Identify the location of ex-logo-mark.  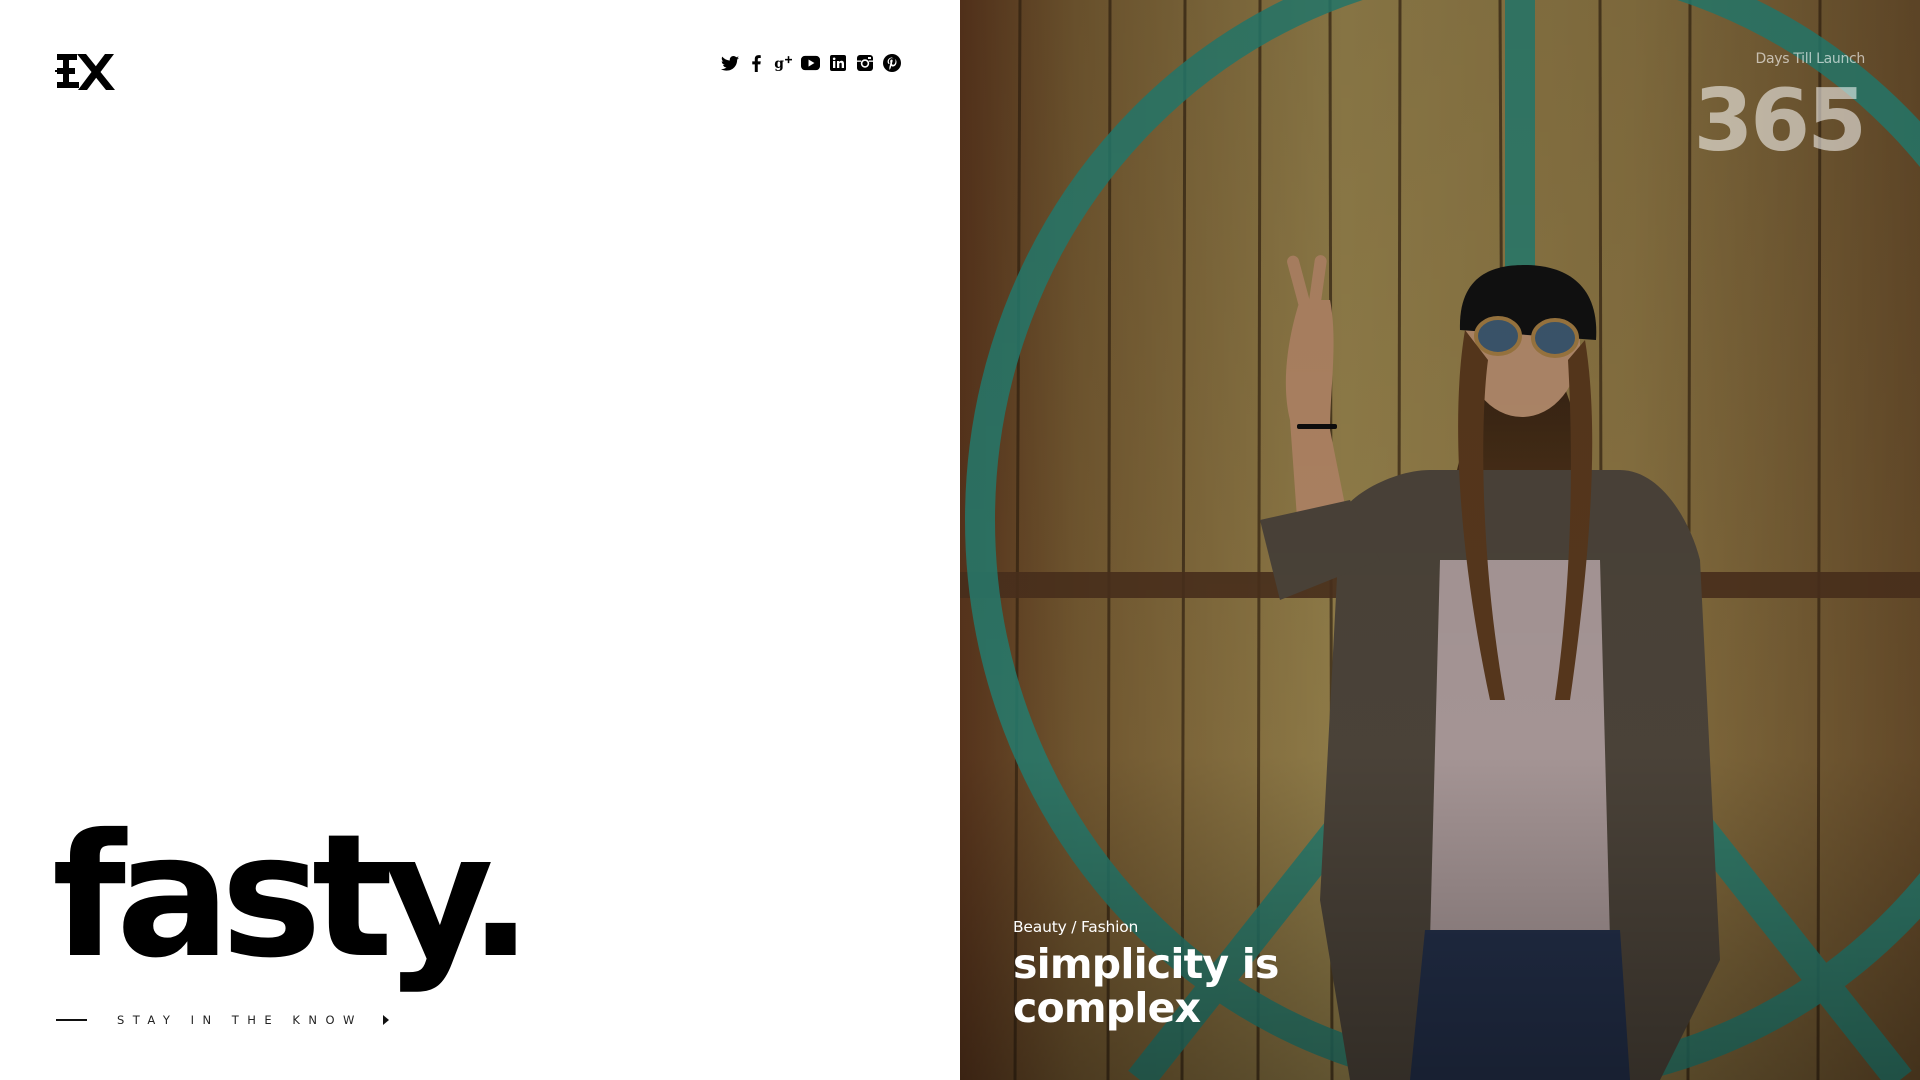
(85, 72).